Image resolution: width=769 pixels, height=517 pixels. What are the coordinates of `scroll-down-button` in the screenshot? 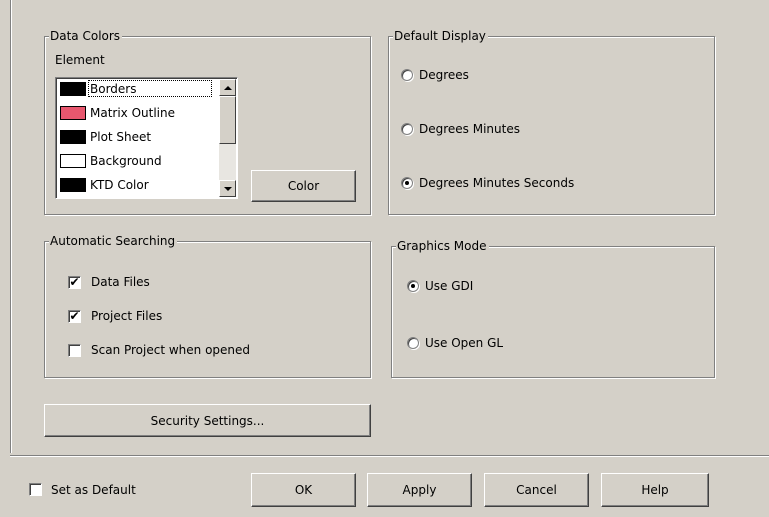 It's located at (227, 188).